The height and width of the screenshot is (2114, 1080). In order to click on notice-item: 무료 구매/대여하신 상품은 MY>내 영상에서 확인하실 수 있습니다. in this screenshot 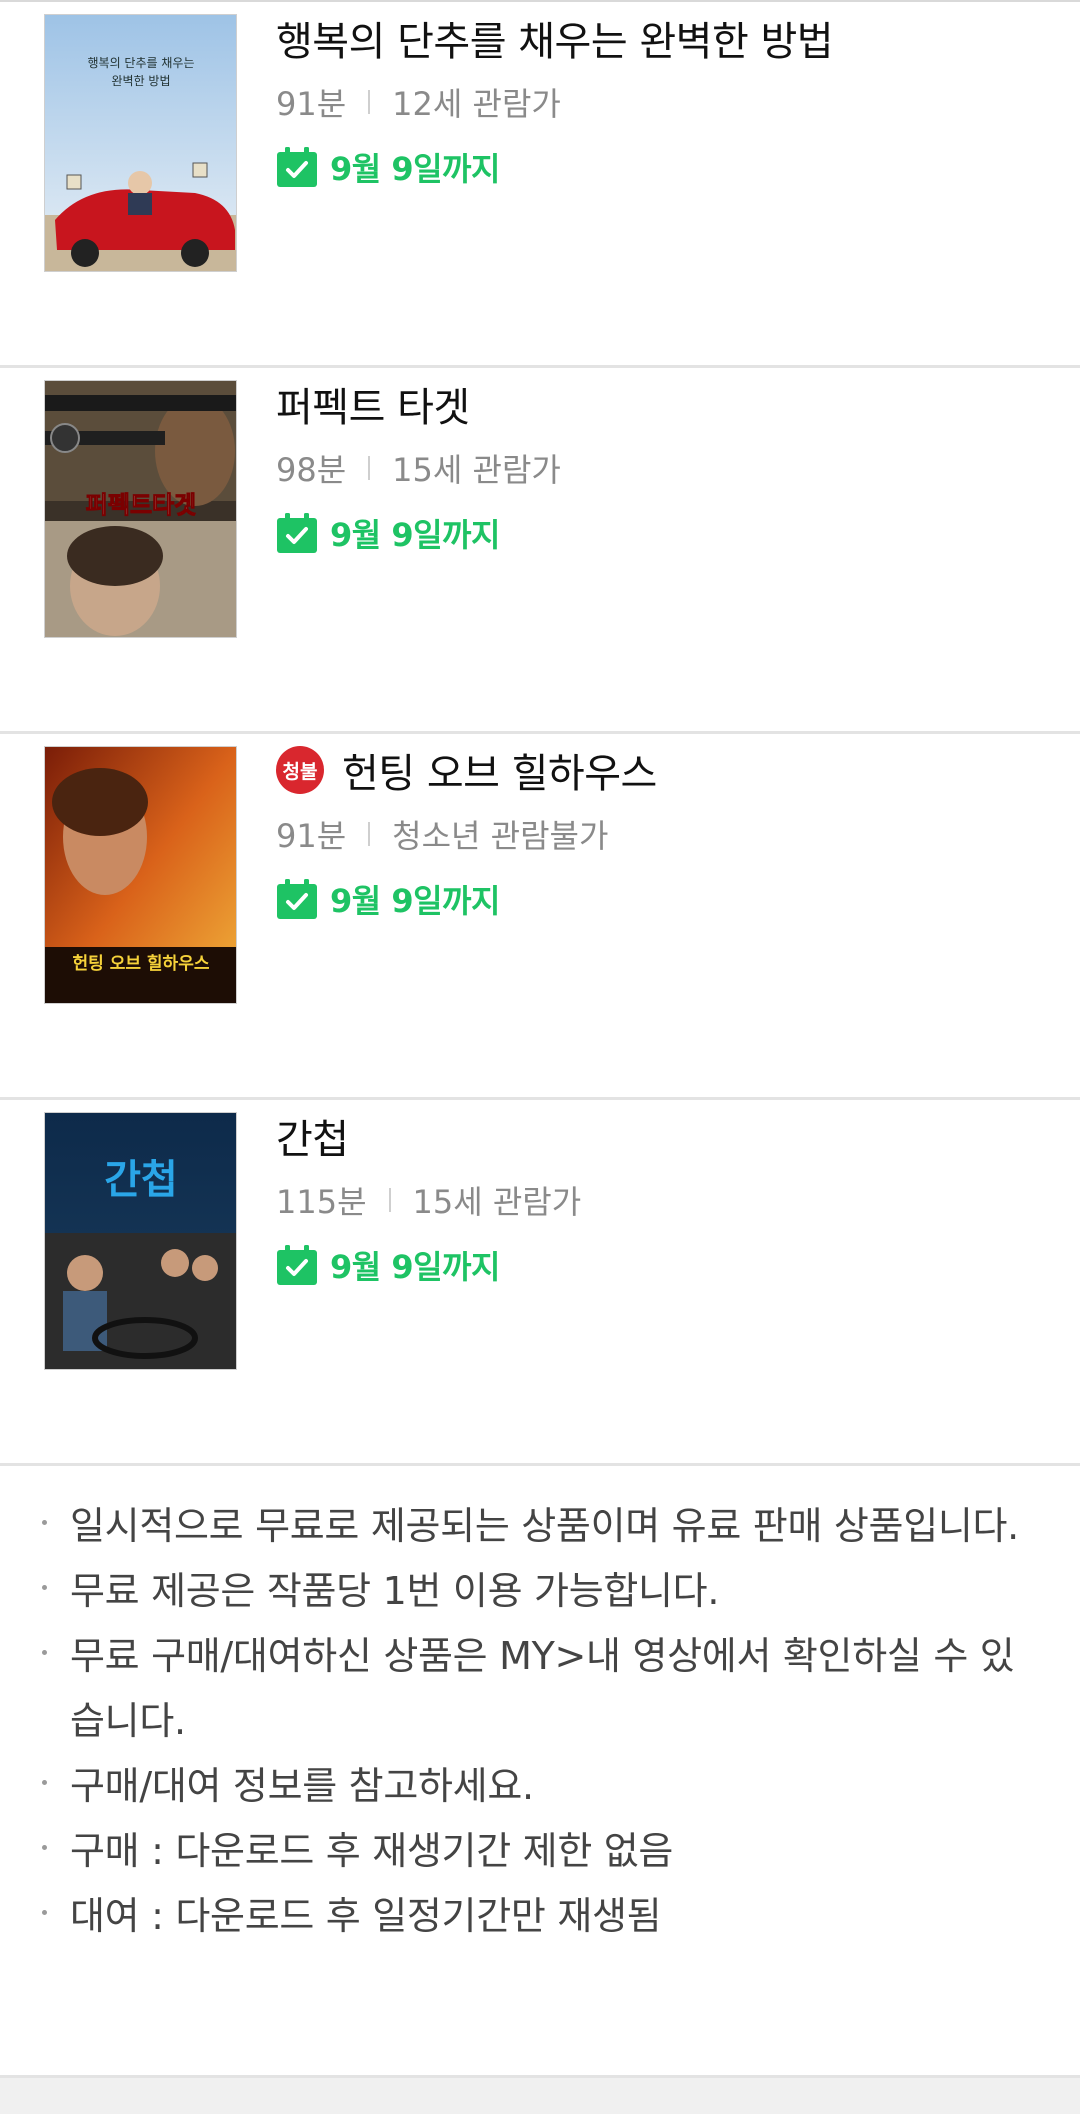, I will do `click(540, 1689)`.